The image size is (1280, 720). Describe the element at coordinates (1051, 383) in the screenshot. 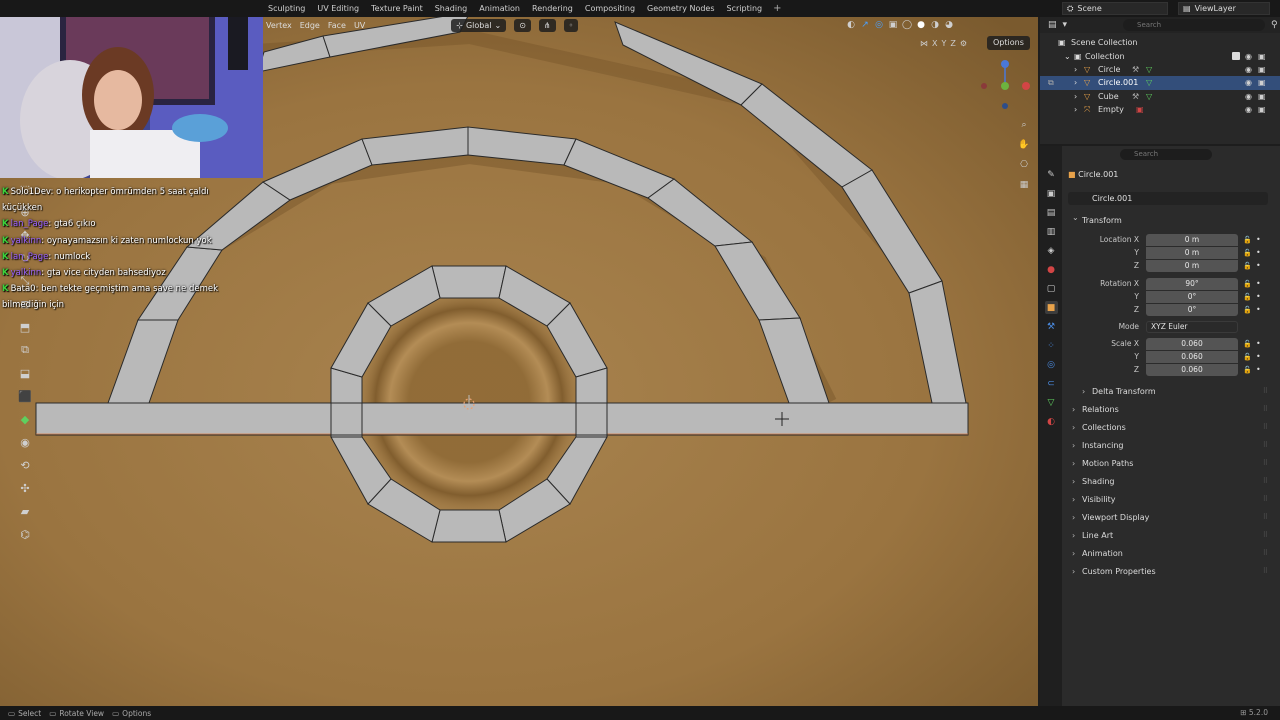

I see `constraints-tab-icon: ⊂` at that location.